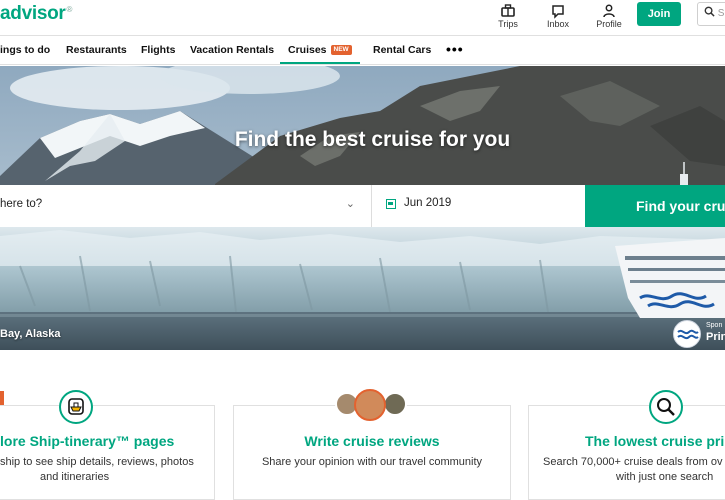 The image size is (725, 500). I want to click on logo-text: advisor, so click(33, 13).